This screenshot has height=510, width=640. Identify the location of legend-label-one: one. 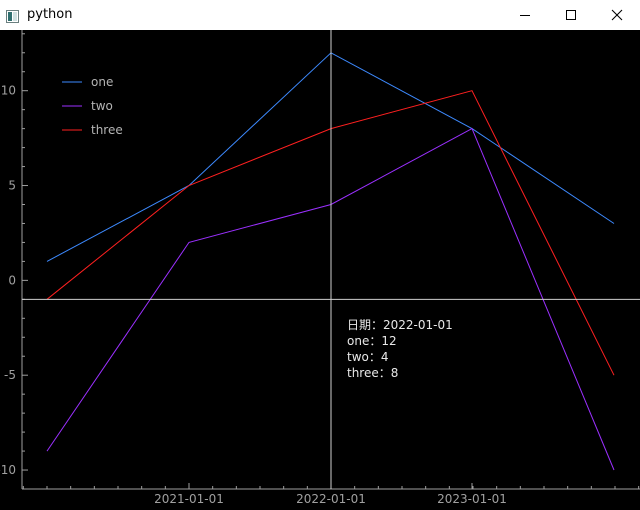
(102, 82).